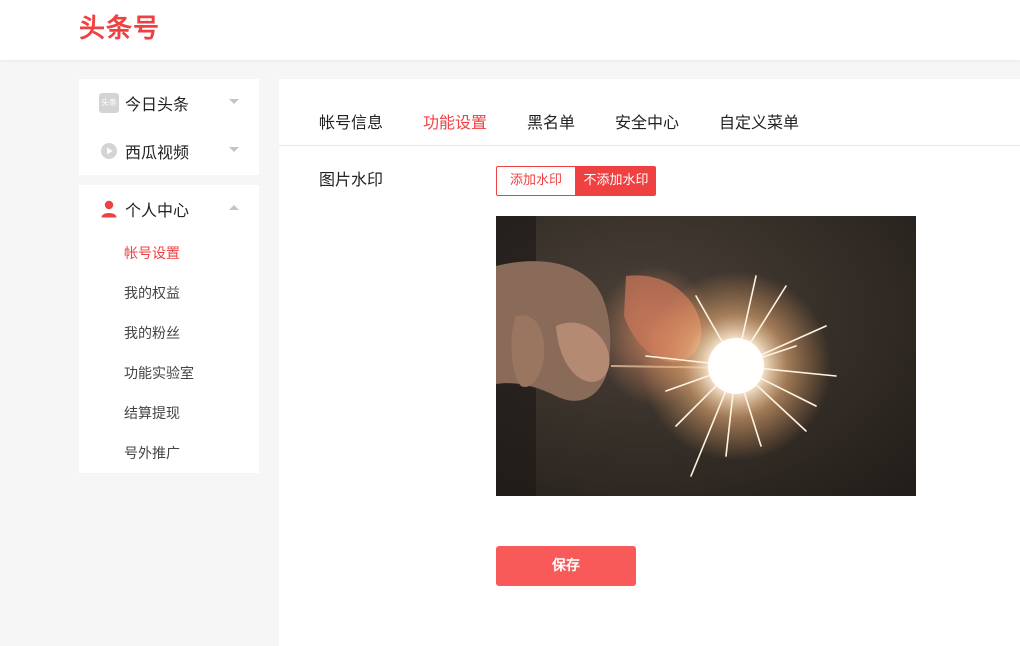 This screenshot has width=1020, height=646. I want to click on watermark-toggle: 添加水印 不添加水印, so click(576, 181).